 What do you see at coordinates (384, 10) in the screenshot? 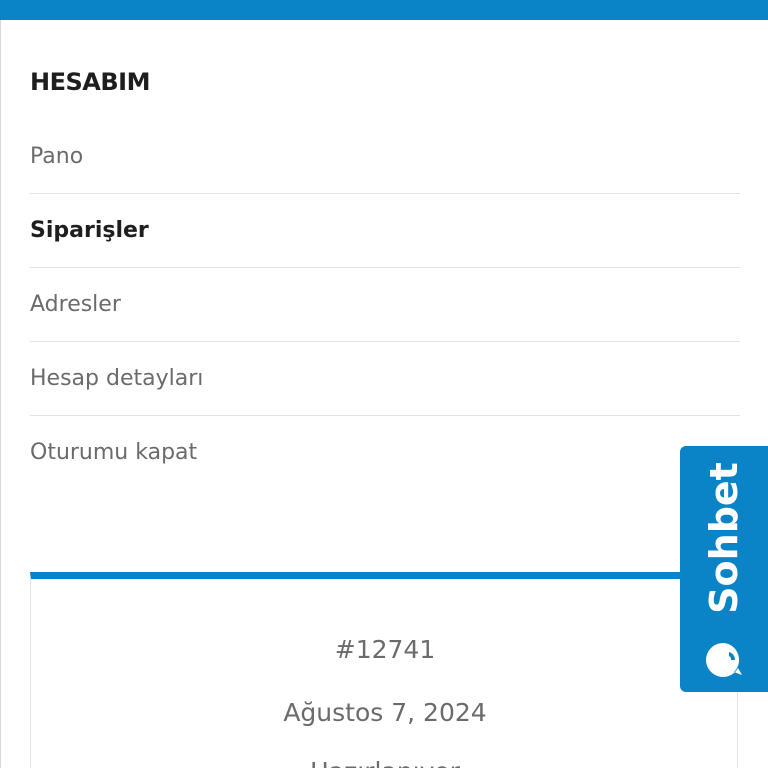
I see `top-accent-bar` at bounding box center [384, 10].